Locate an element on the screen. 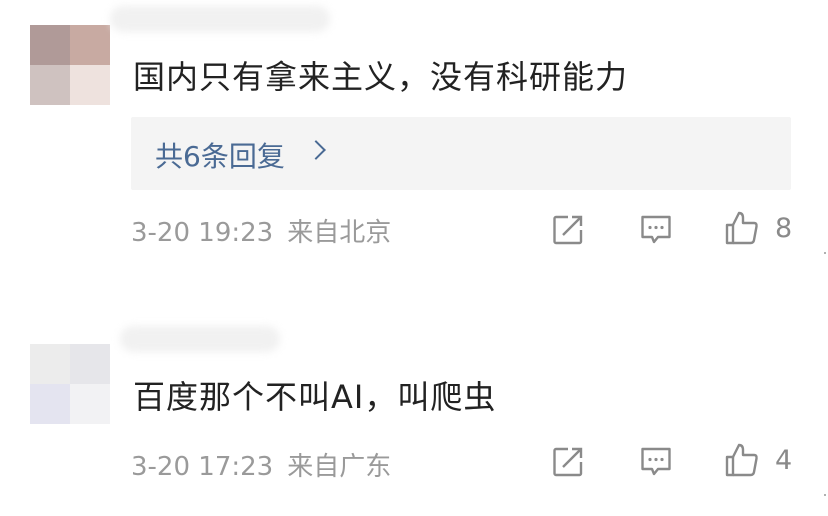 The width and height of the screenshot is (828, 516). like-count: 8 is located at coordinates (784, 228).